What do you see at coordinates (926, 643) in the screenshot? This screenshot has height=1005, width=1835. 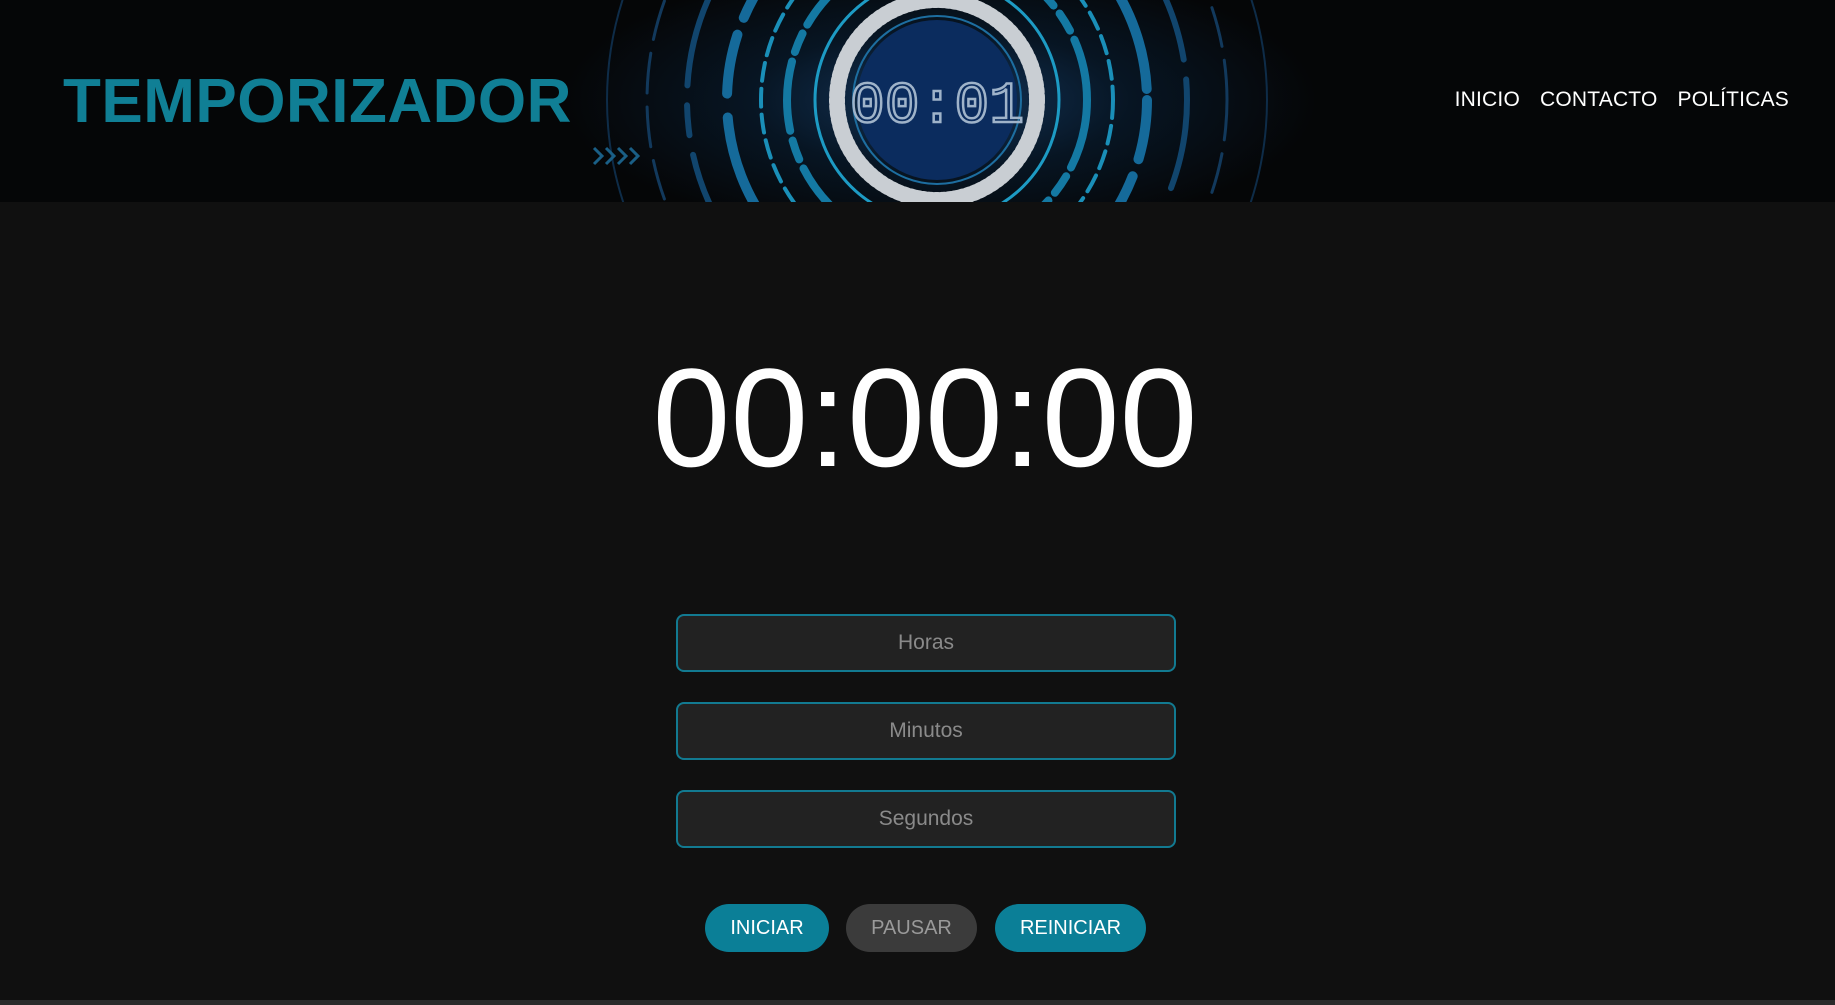 I see `hours-input` at bounding box center [926, 643].